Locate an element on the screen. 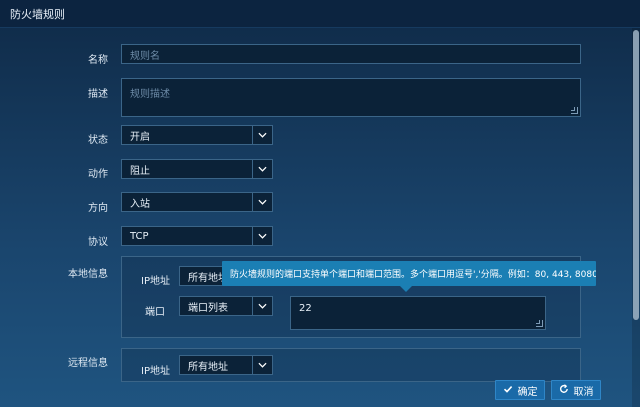 The height and width of the screenshot is (407, 640). name-input: 规则名 is located at coordinates (351, 54).